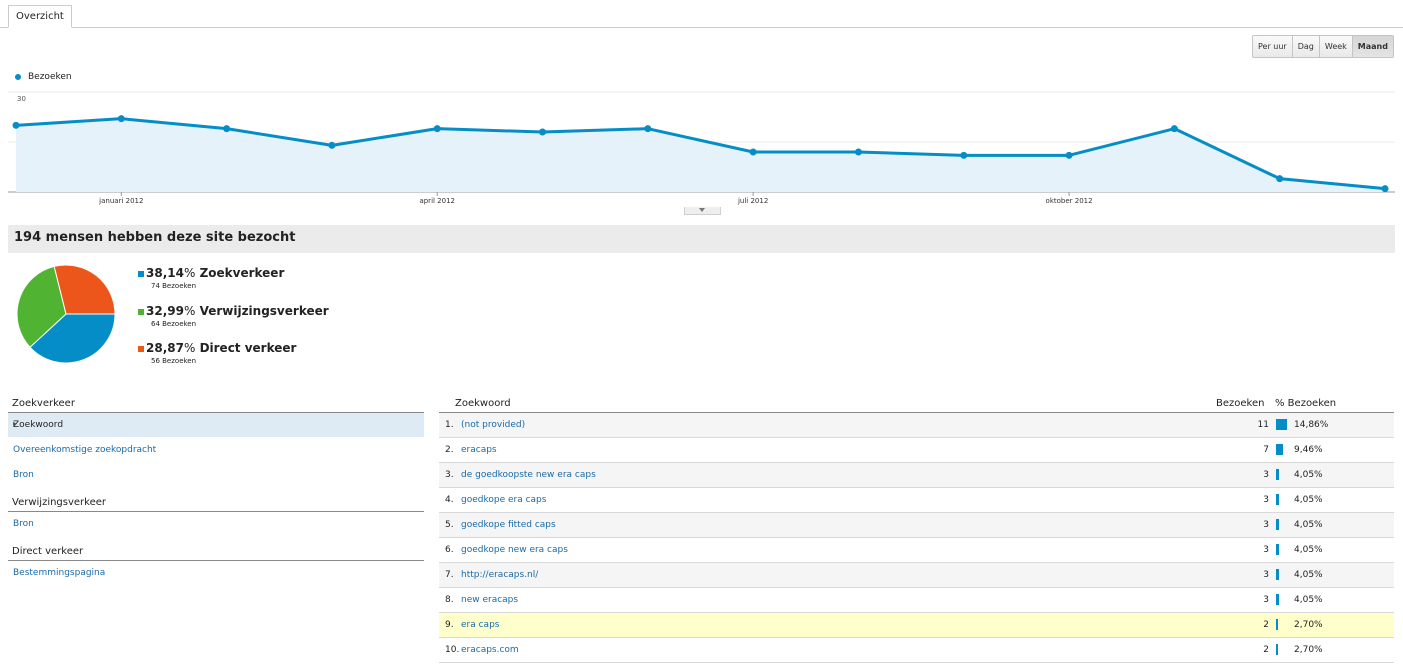 The width and height of the screenshot is (1403, 667). I want to click on keyword-link: eracaps, so click(479, 450).